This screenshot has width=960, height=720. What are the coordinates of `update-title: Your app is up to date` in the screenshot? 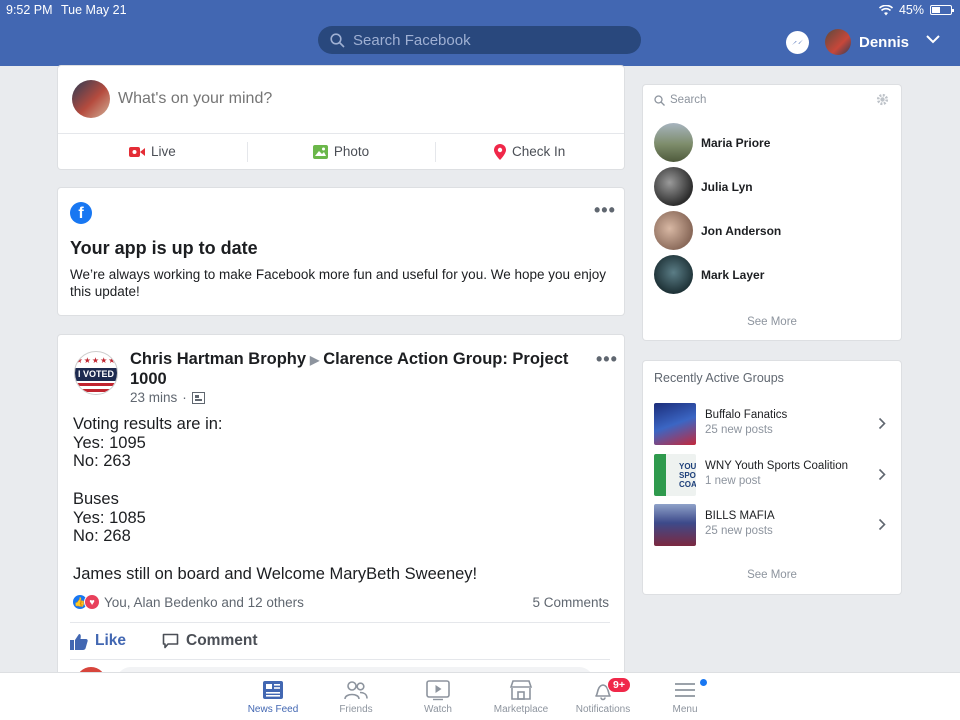 It's located at (164, 248).